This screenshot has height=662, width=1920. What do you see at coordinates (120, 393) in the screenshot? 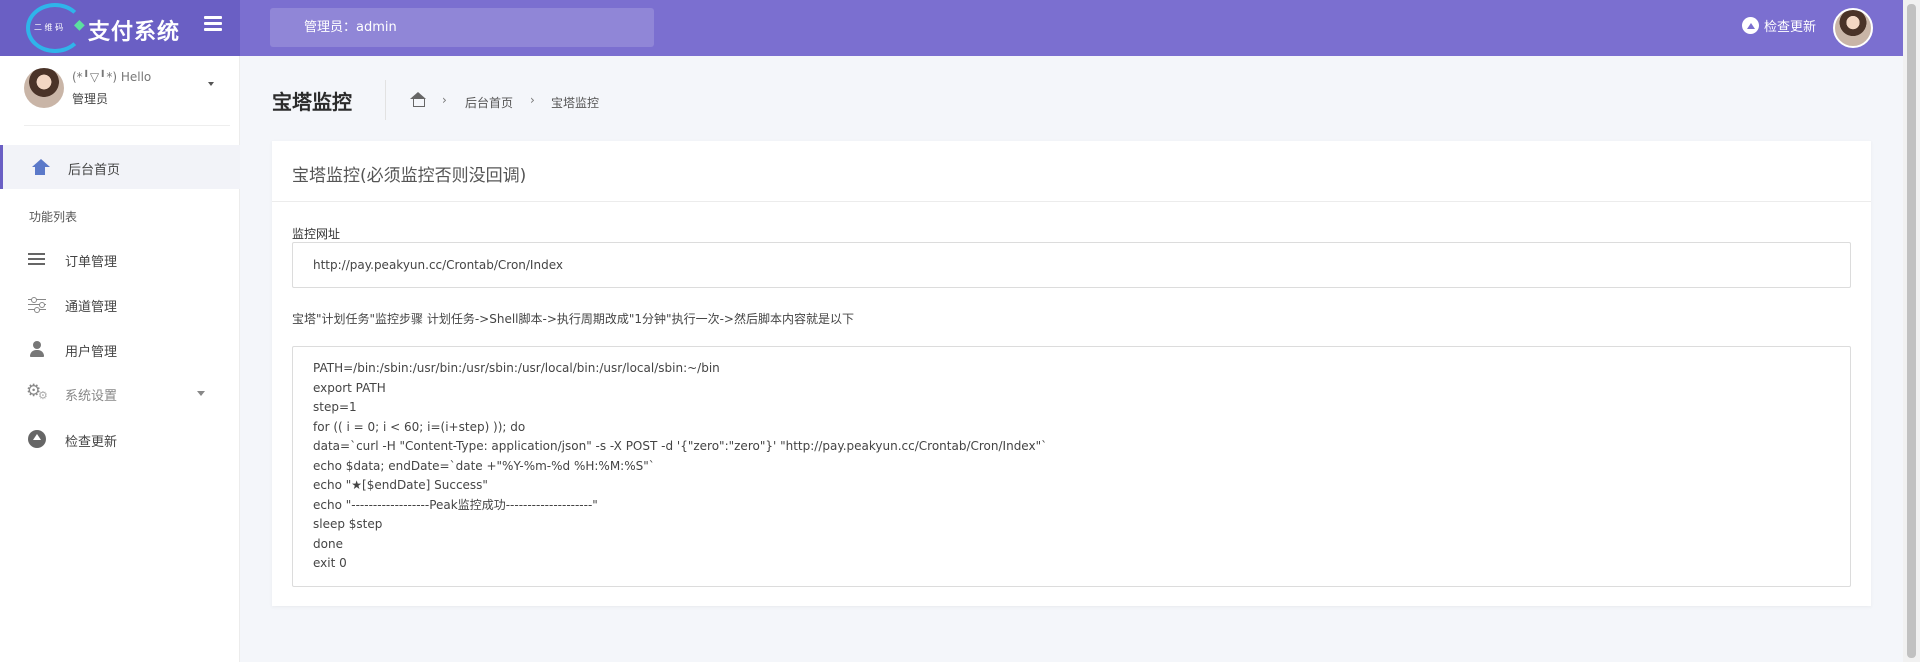
I see `sidebar-item-settings: 系统设置` at bounding box center [120, 393].